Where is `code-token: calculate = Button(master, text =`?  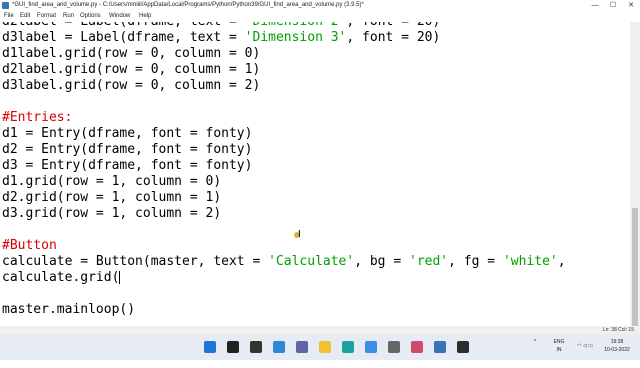
code-token: calculate = Button(master, text = is located at coordinates (135, 261).